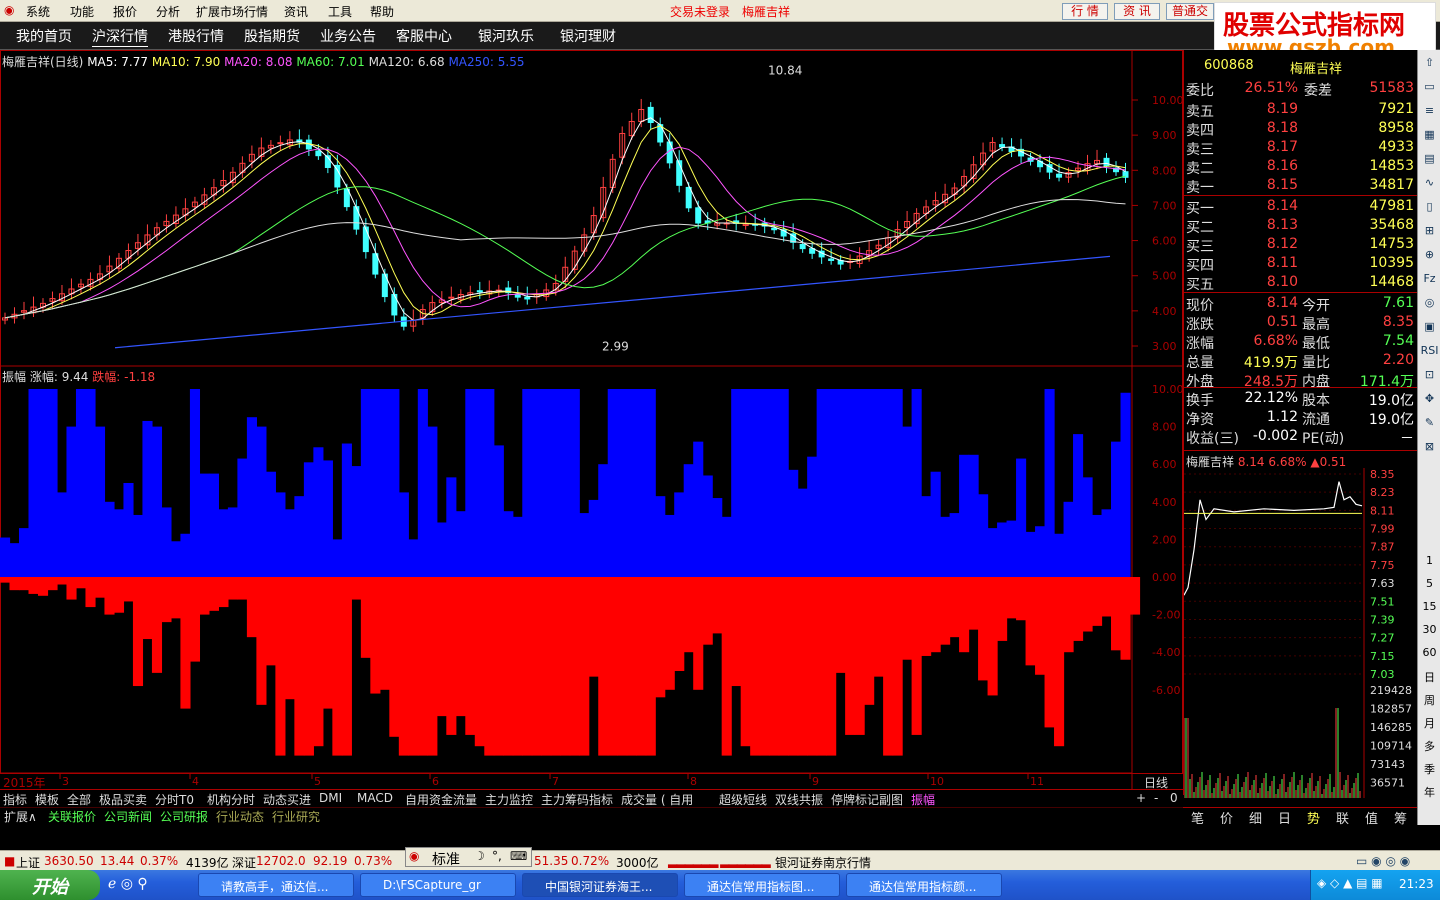  I want to click on ime-moon-icon: ☽, so click(479, 856).